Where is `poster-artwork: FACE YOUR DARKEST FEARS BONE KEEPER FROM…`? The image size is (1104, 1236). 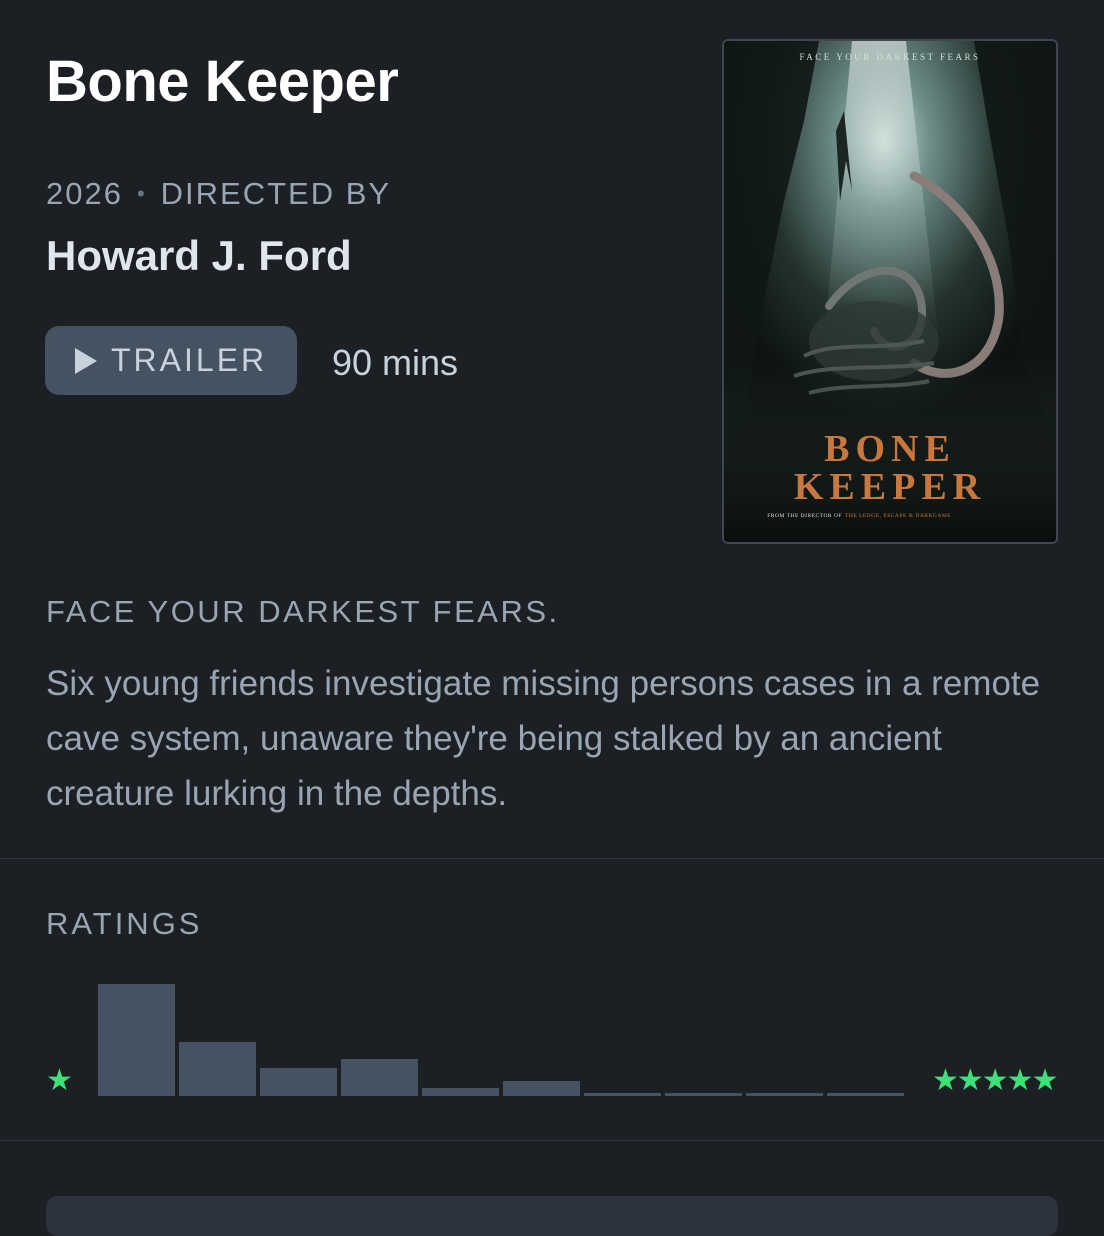 poster-artwork: FACE YOUR DARKEST FEARS BONE KEEPER FROM… is located at coordinates (890, 291).